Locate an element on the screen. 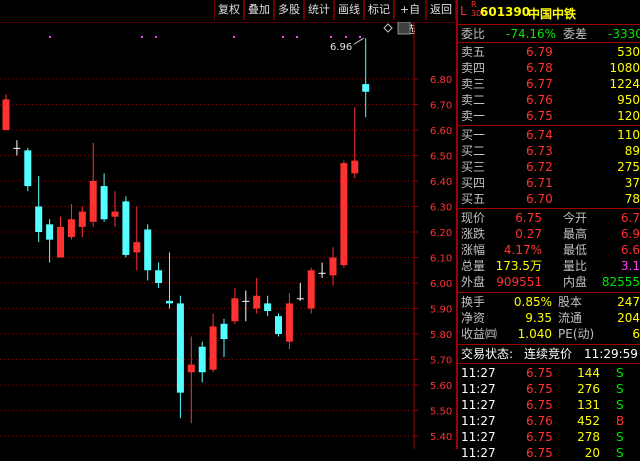 This screenshot has height=461, width=640. stat-row: 换手 0.85% 股本 247 is located at coordinates (549, 302).